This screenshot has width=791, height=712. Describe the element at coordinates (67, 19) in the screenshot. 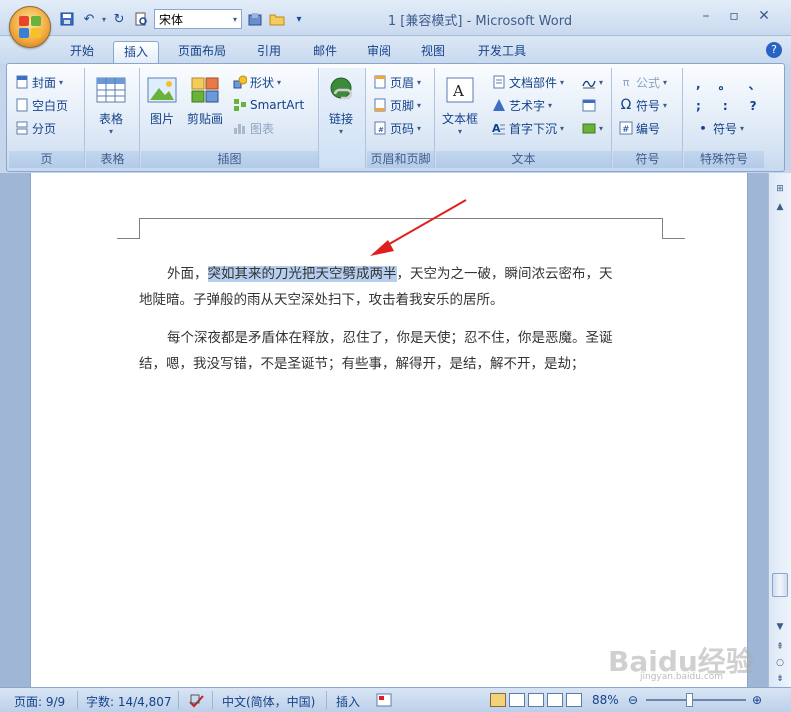

I see `save-icon` at that location.